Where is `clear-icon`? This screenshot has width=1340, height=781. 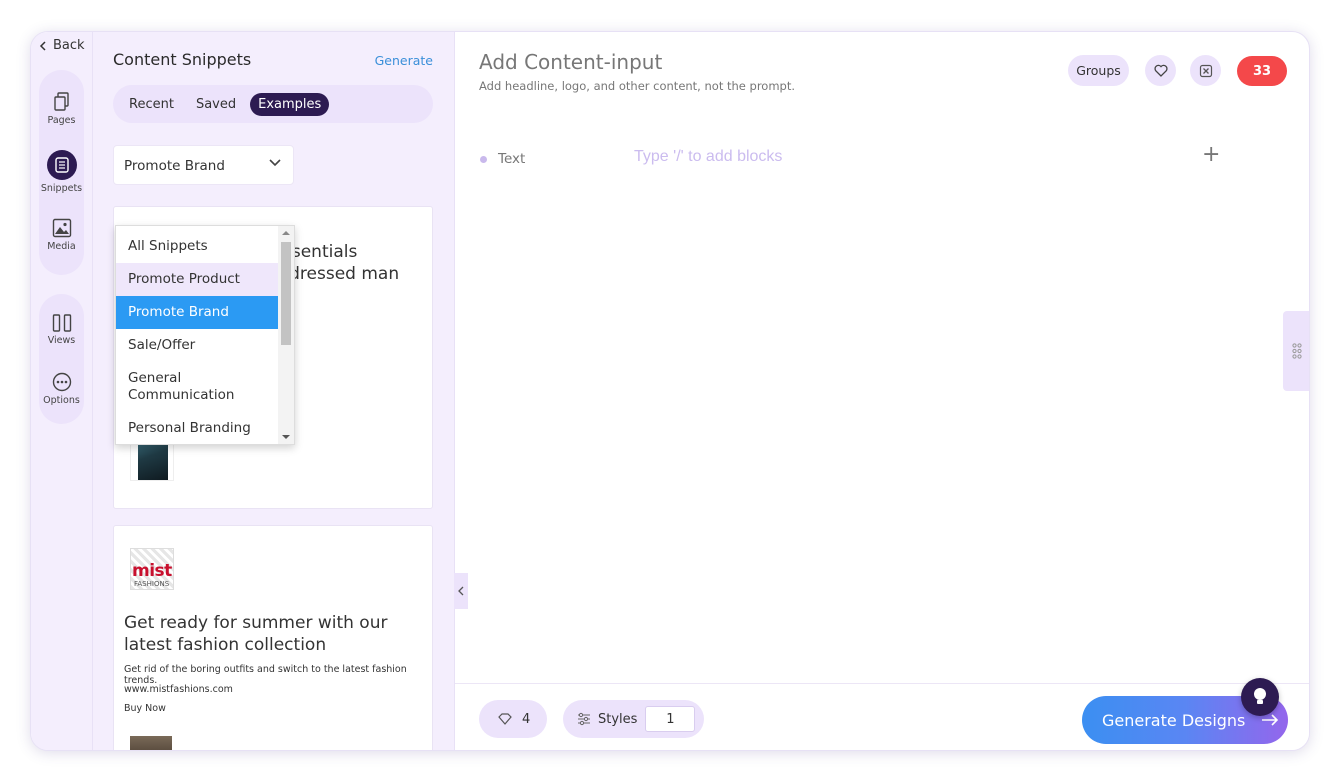 clear-icon is located at coordinates (1205, 70).